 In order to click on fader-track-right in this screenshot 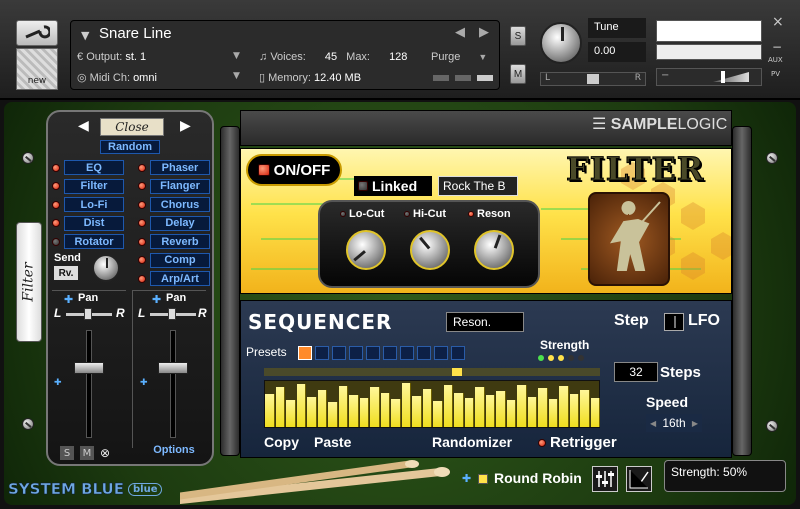, I will do `click(173, 384)`.